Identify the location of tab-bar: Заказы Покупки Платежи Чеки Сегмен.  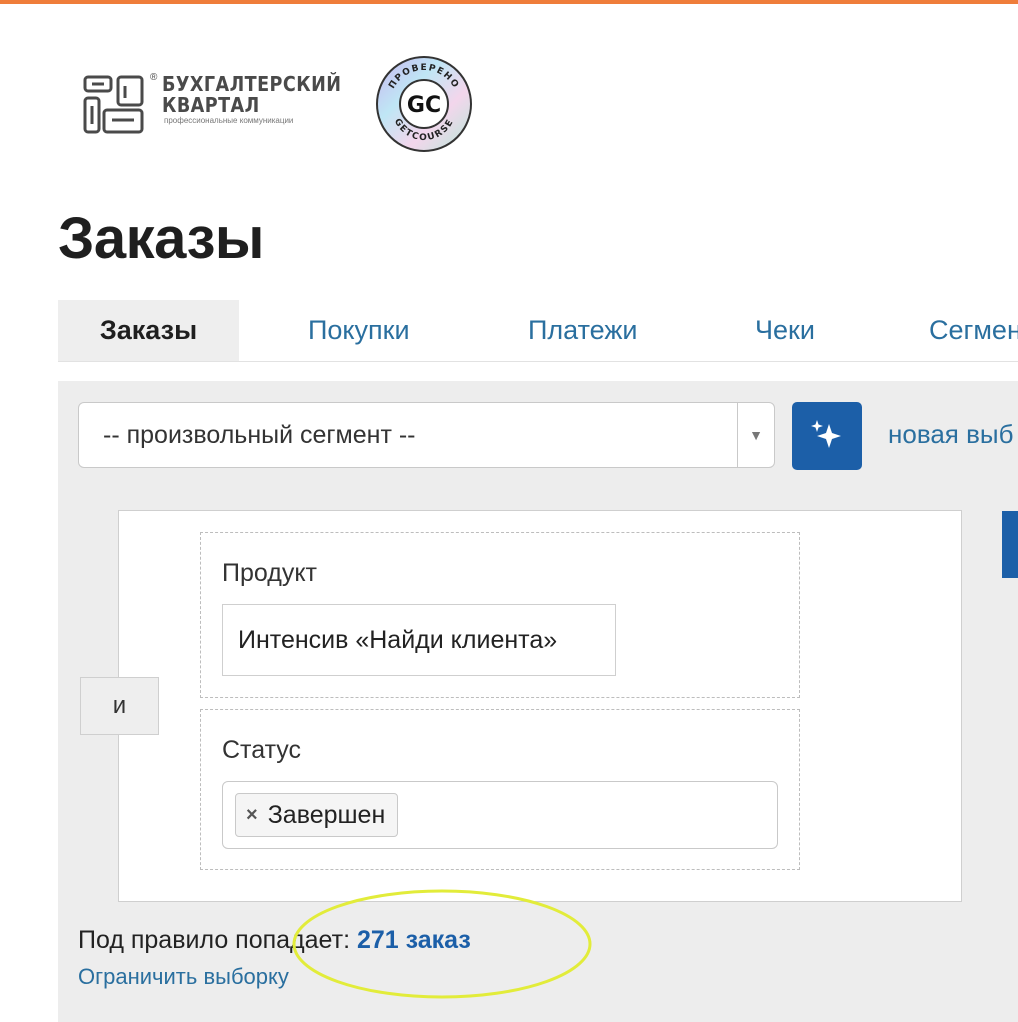
(538, 331).